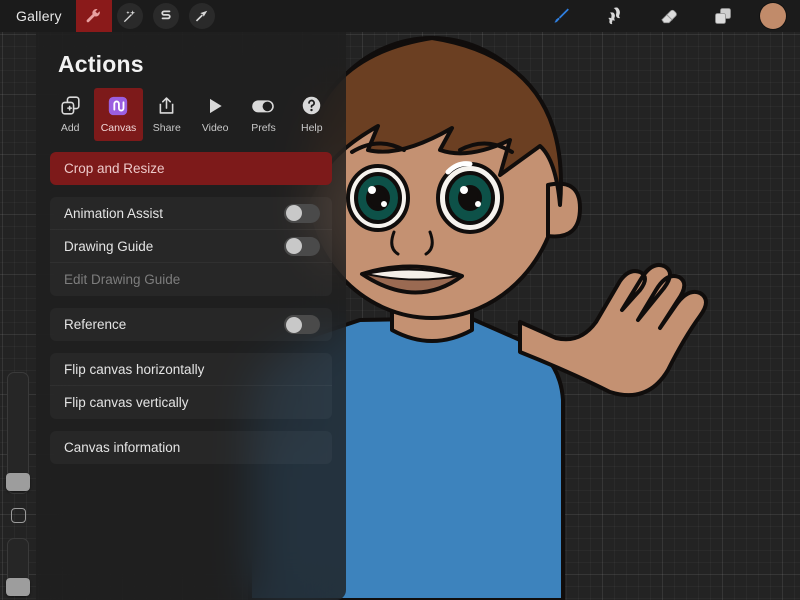 Image resolution: width=800 pixels, height=600 pixels. I want to click on eraser-icon, so click(669, 16).